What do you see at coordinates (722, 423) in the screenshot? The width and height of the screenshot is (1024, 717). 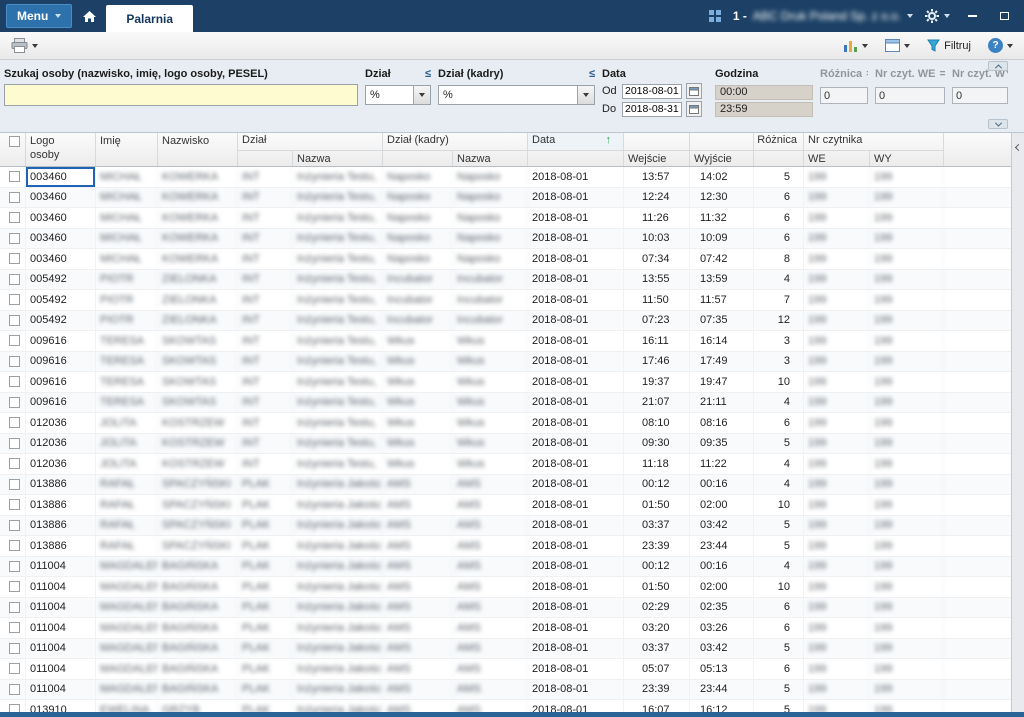 I see `cell-wyjscie: 08:16` at bounding box center [722, 423].